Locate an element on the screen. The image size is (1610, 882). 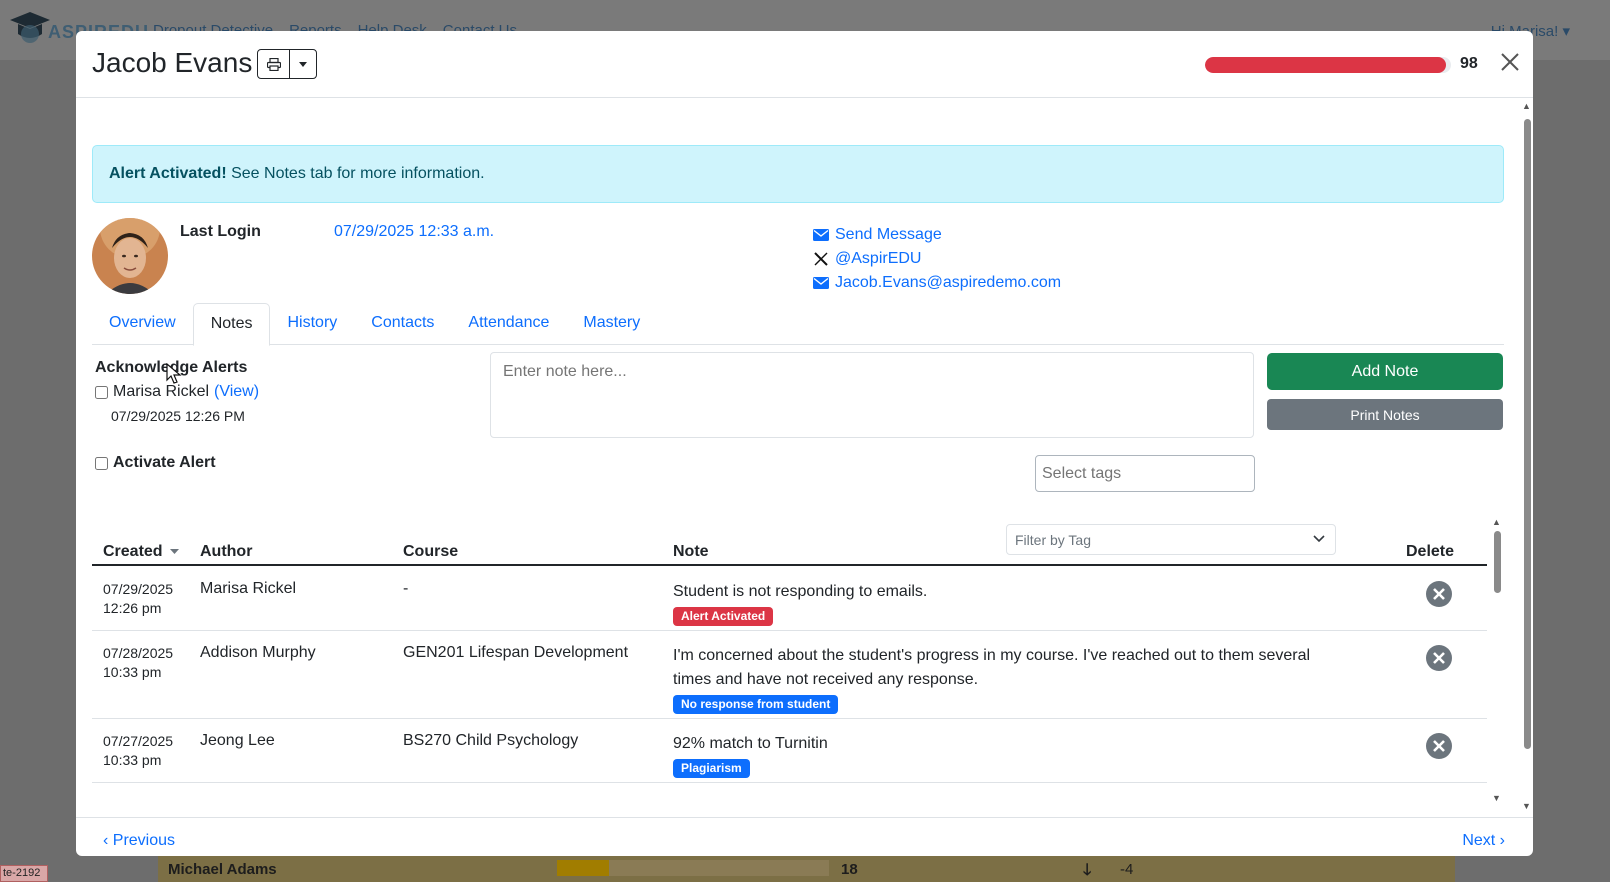
alert-strong: Alert Activated! is located at coordinates (168, 173).